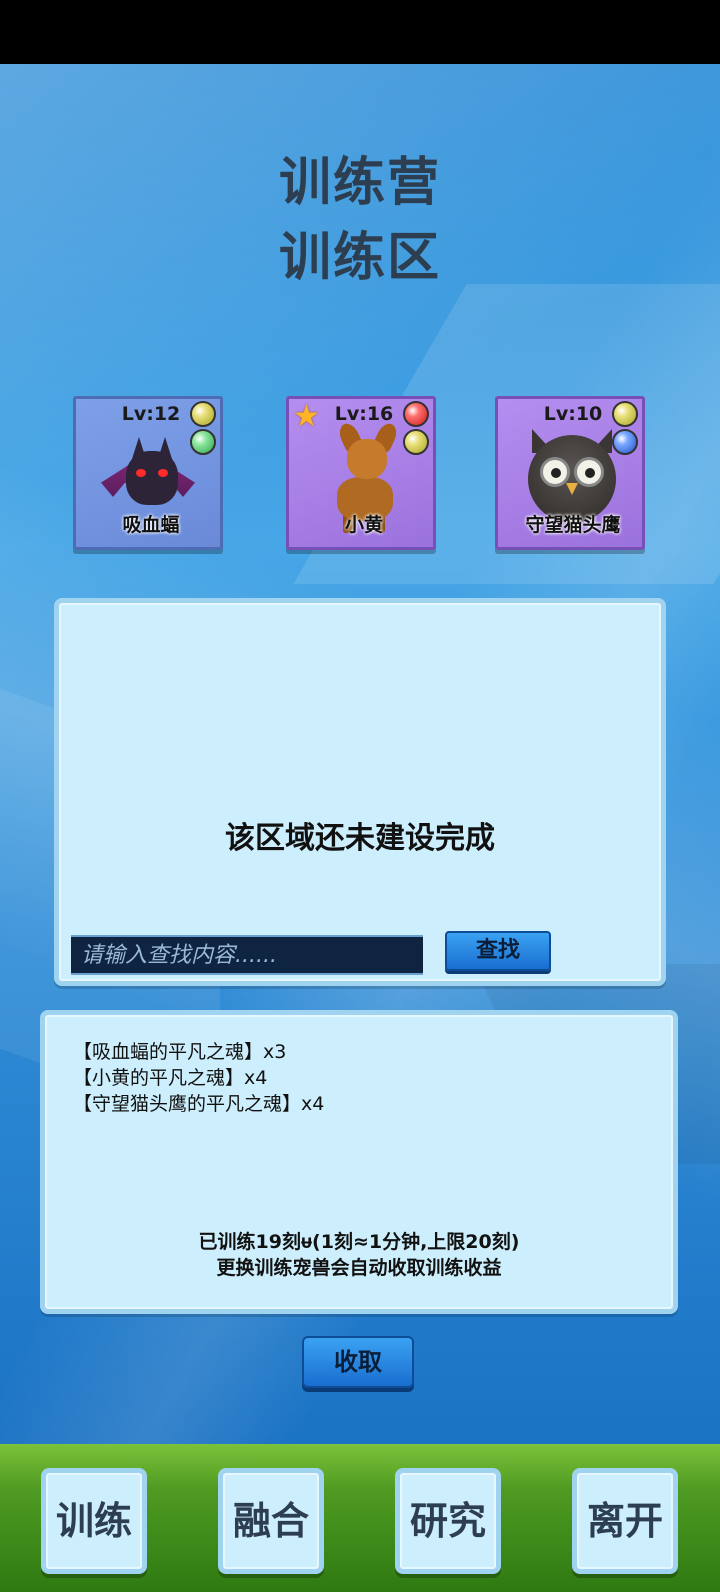 This screenshot has height=1592, width=720. Describe the element at coordinates (625, 1521) in the screenshot. I see `leave-button: 离开` at that location.